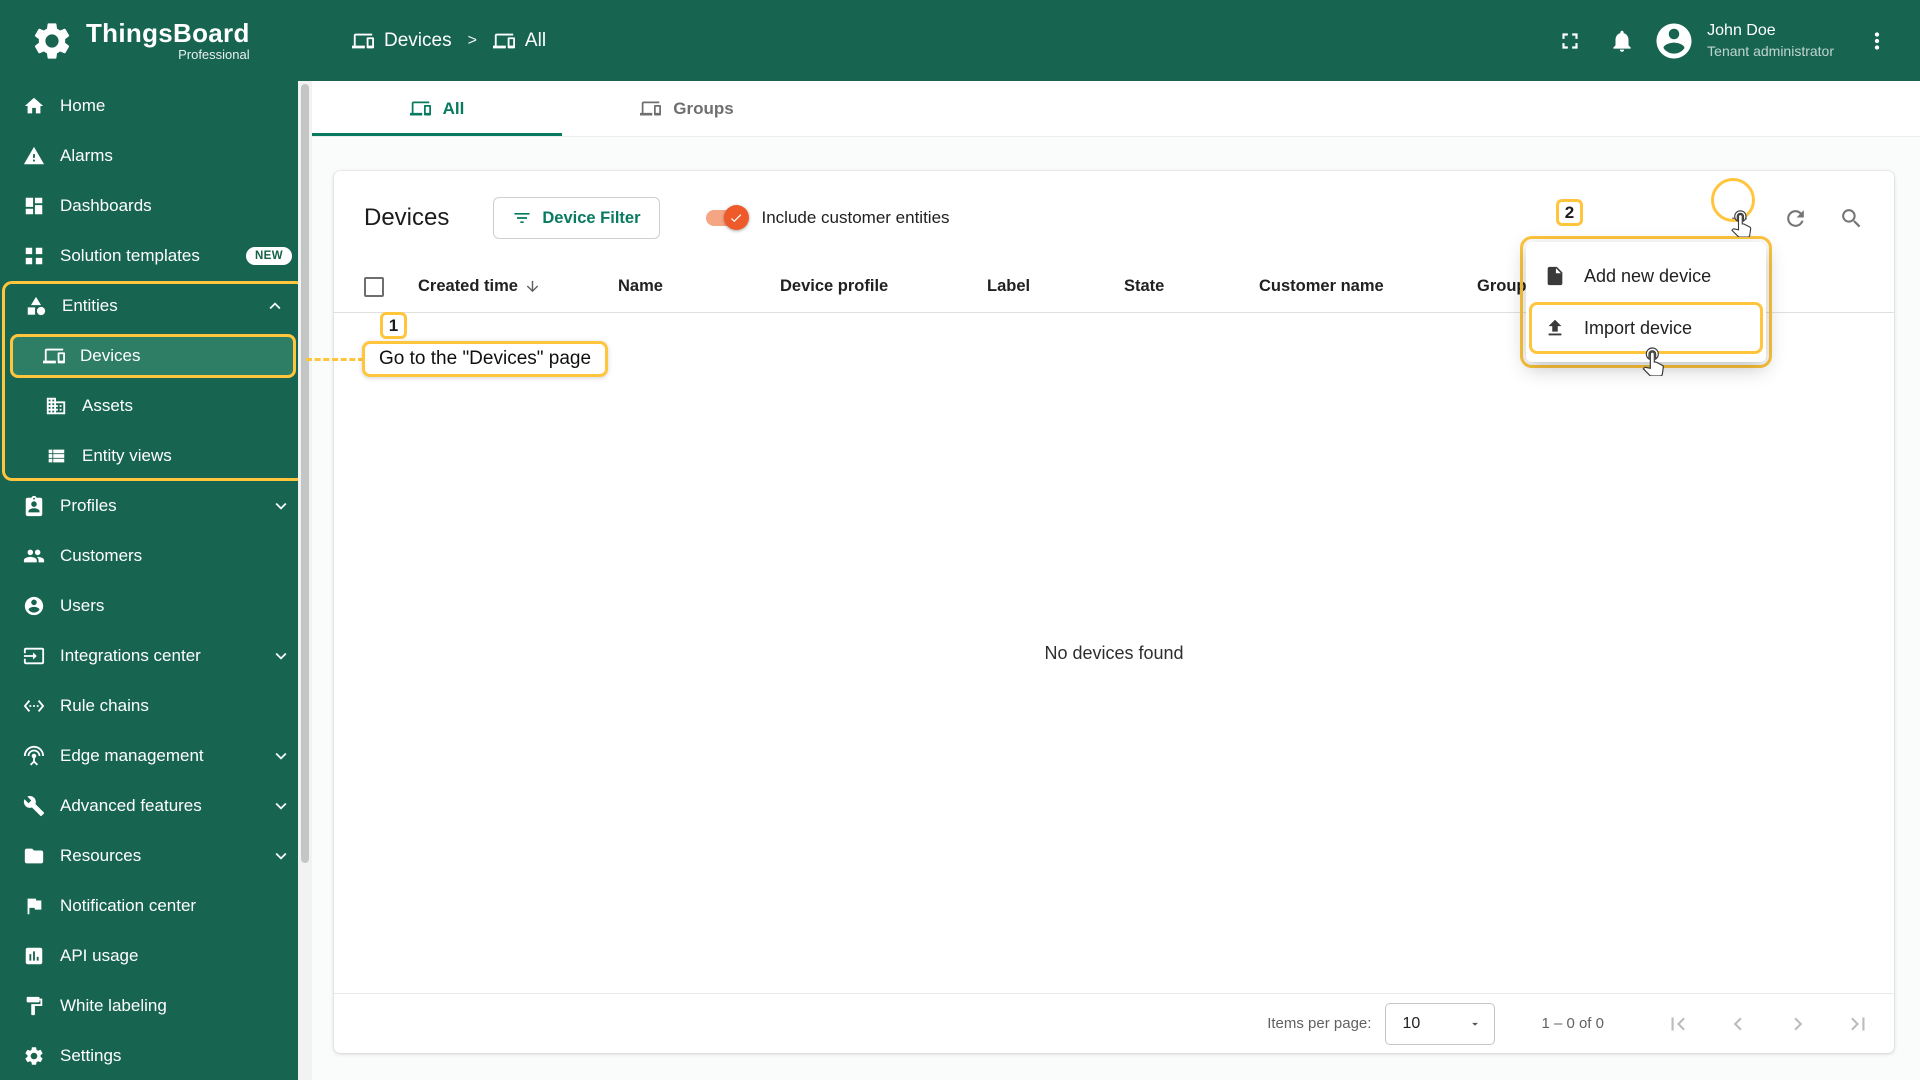 This screenshot has height=1080, width=1920. Describe the element at coordinates (1674, 41) in the screenshot. I see `user-avatar` at that location.